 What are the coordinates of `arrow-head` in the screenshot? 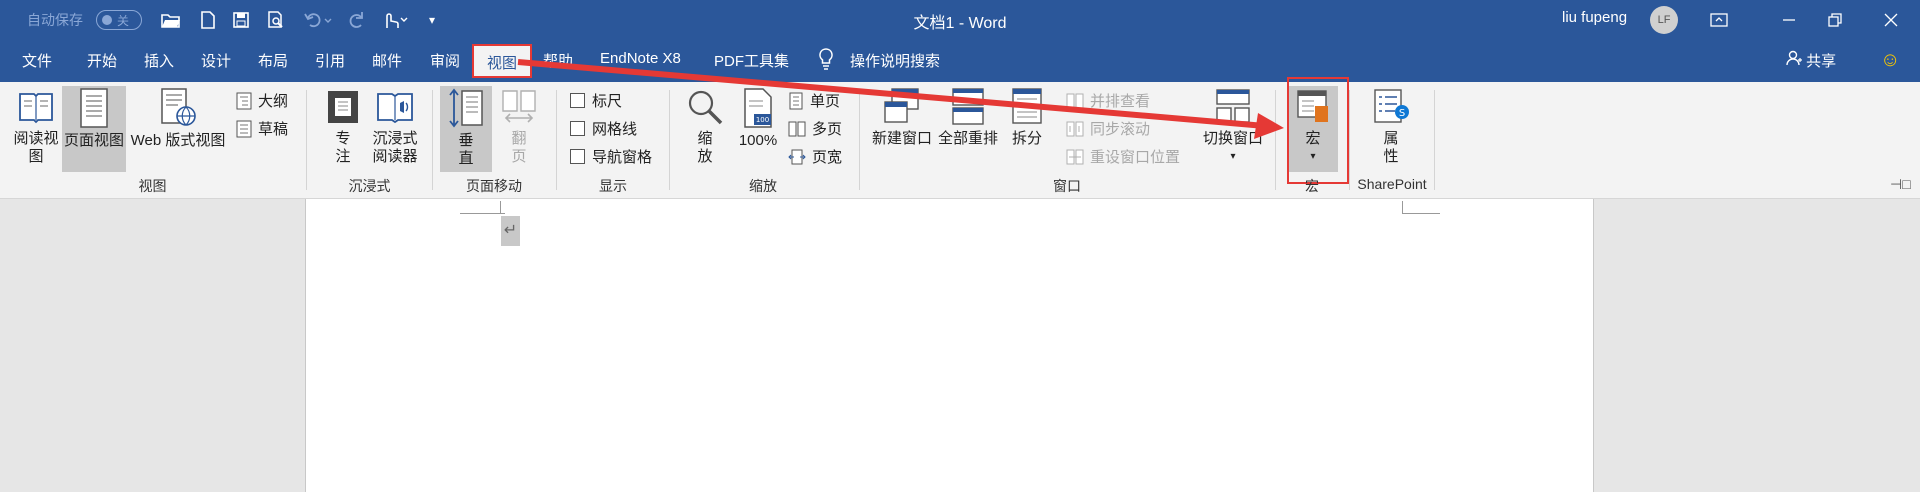 It's located at (1269, 126).